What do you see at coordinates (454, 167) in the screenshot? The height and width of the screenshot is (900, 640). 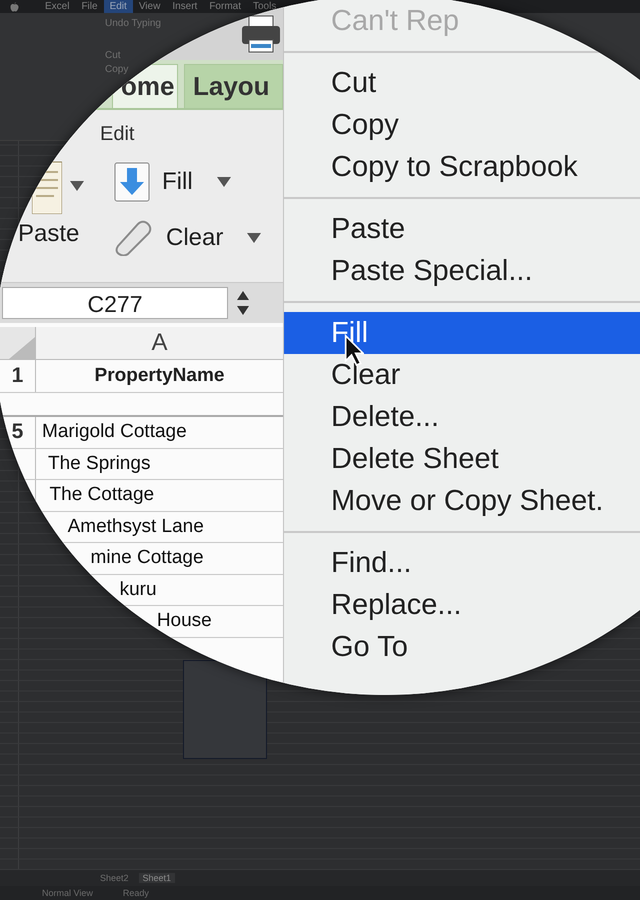 I see `menu-item: Copy to Scrapbook` at bounding box center [454, 167].